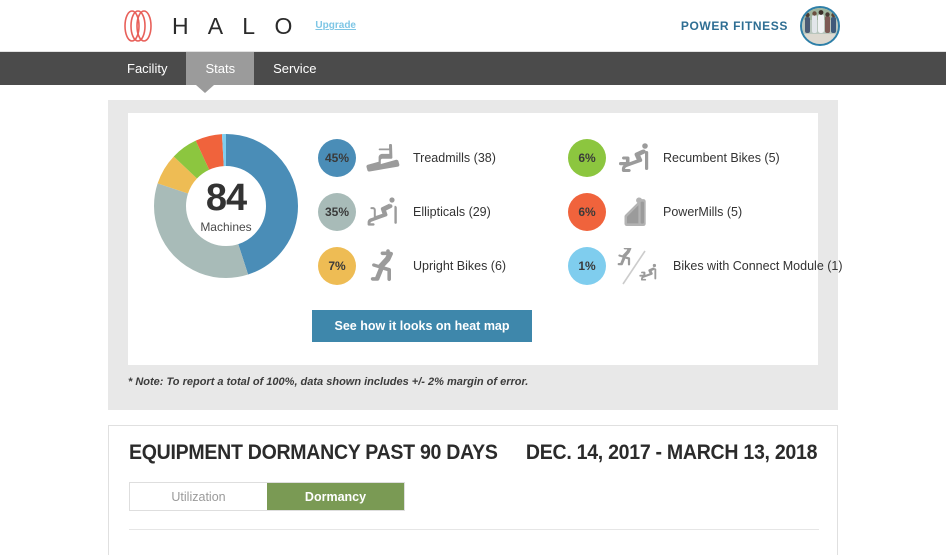  What do you see at coordinates (820, 26) in the screenshot?
I see `runners-photo-avatar` at bounding box center [820, 26].